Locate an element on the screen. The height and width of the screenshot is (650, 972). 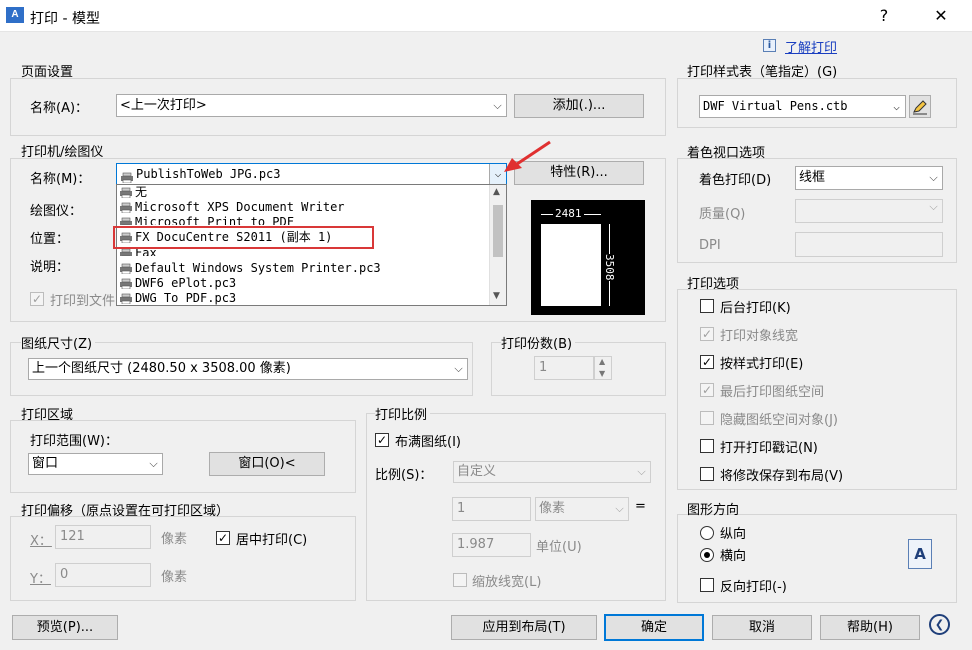
page-setup-title: 页面设置 is located at coordinates (47, 72).